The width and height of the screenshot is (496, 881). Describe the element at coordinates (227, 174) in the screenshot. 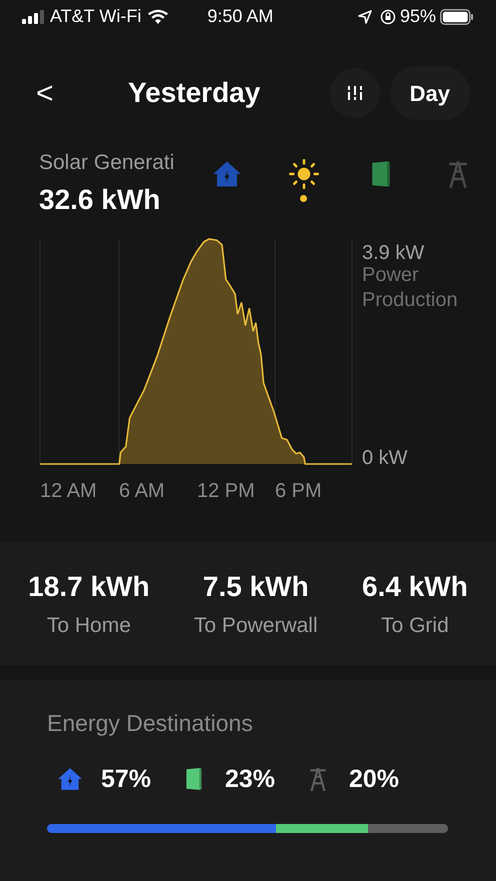

I see `house-icon` at that location.